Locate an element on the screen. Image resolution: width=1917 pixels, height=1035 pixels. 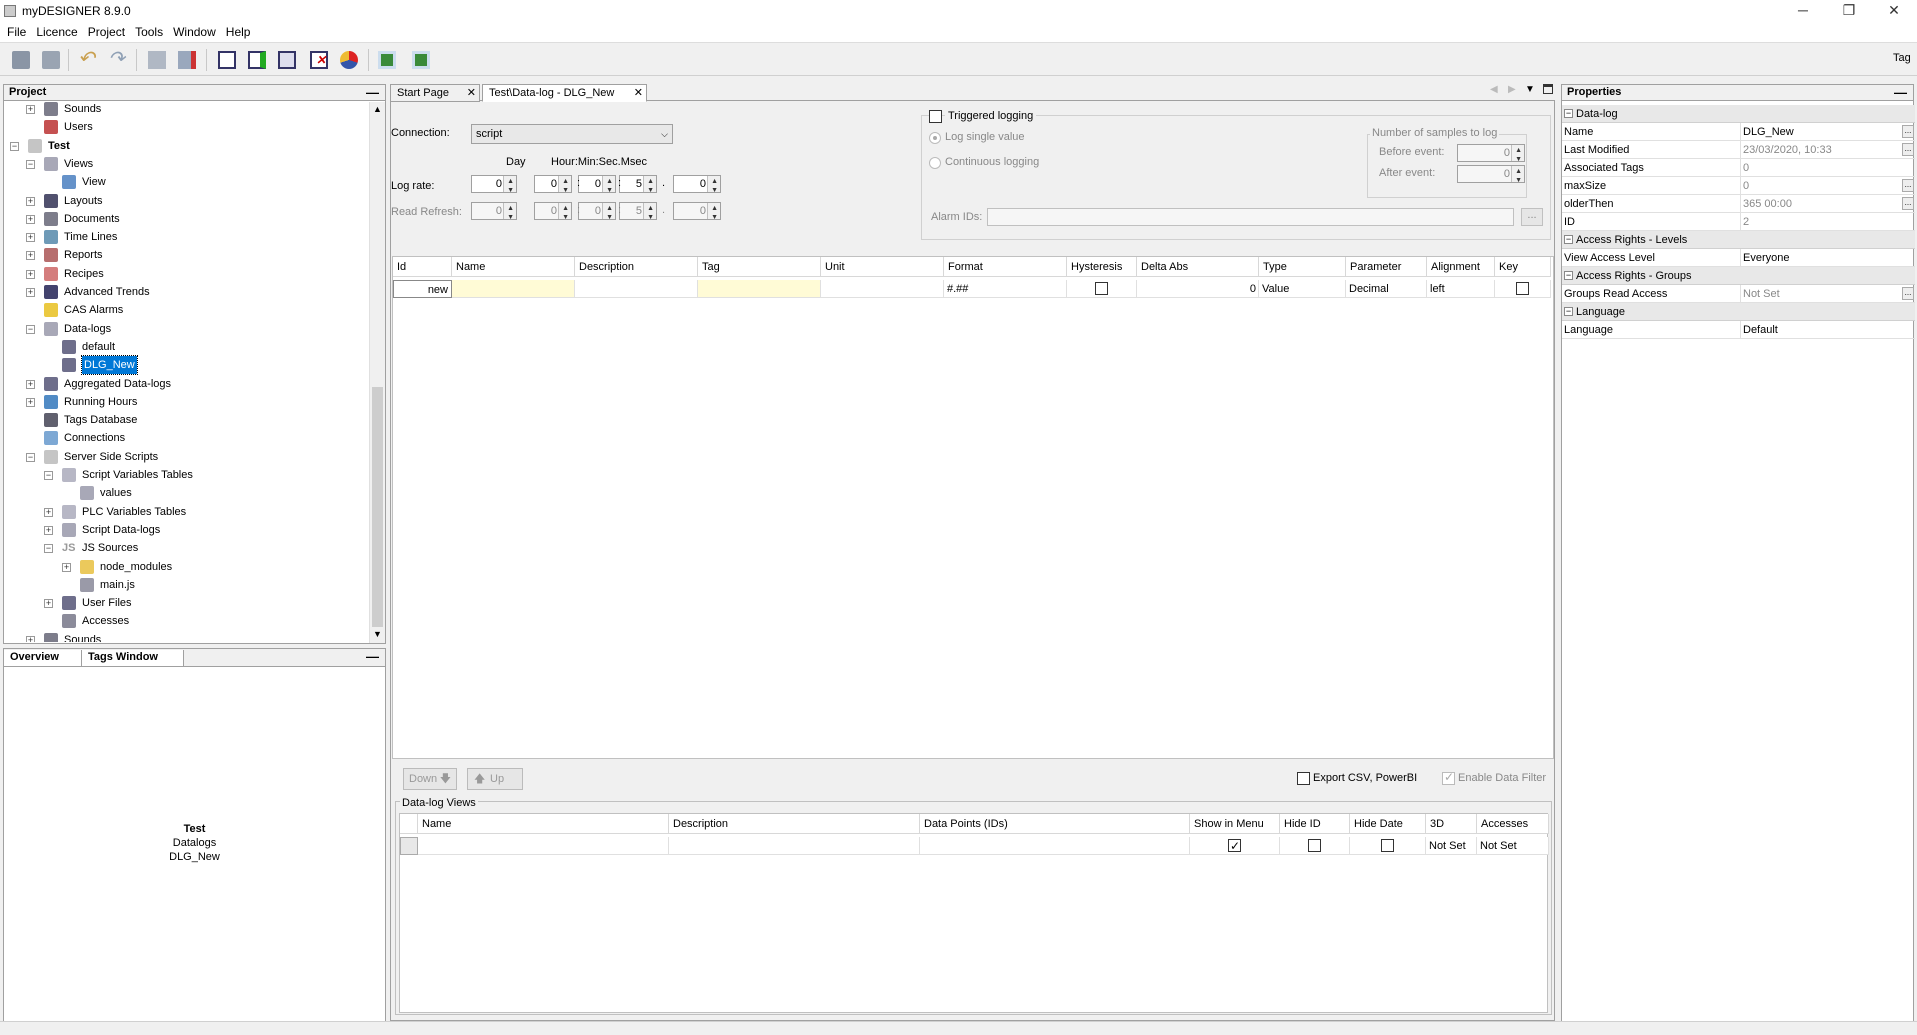
menu-project: Project is located at coordinates (108, 32).